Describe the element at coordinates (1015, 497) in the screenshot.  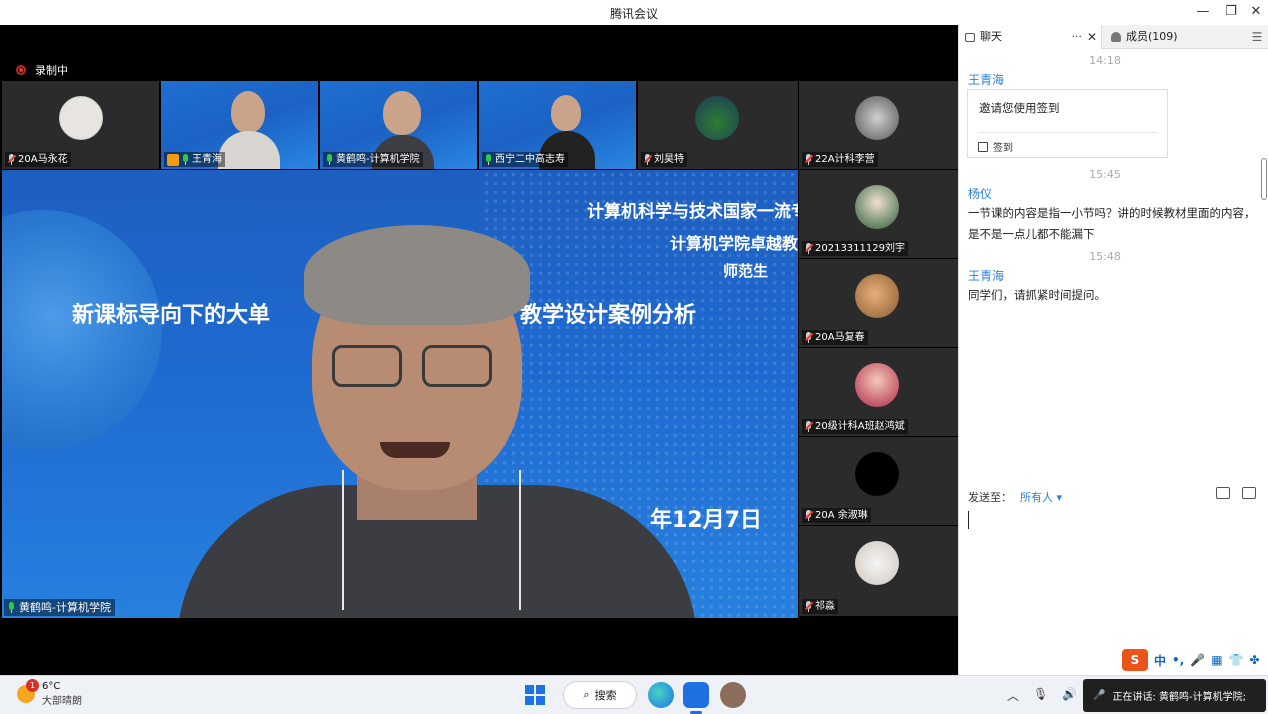
I see `send-to: 发送至： 所有人 ▾` at that location.